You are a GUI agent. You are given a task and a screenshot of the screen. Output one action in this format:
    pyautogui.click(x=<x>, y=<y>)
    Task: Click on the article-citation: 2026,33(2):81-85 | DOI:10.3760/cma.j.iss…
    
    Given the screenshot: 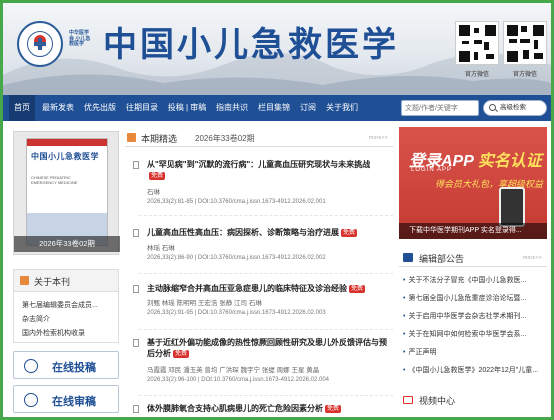 What is the action you would take?
    pyautogui.click(x=236, y=202)
    